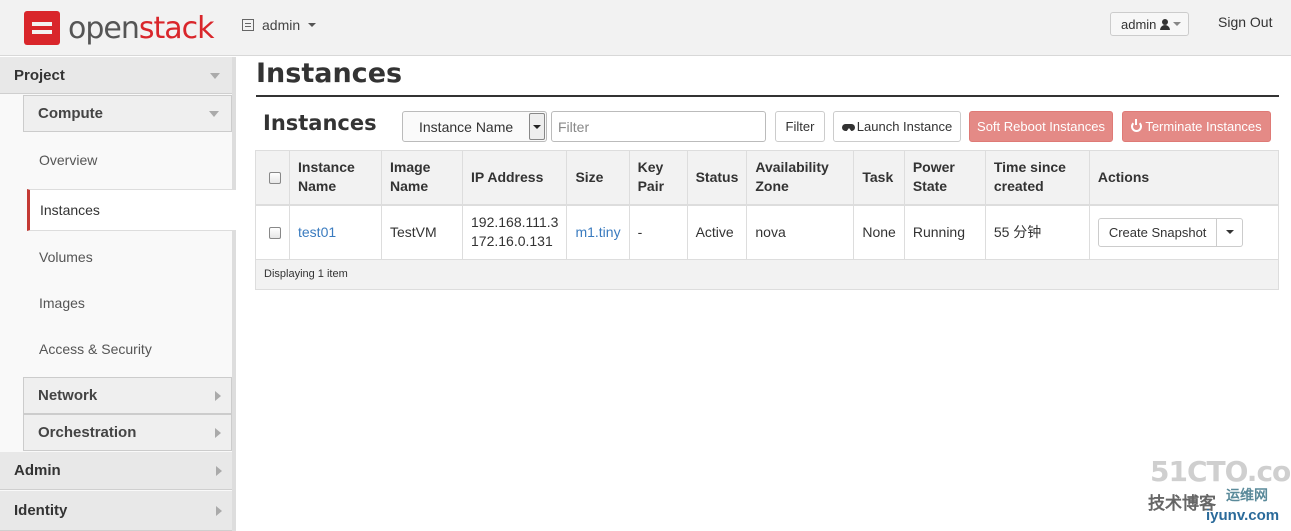  I want to click on soft-reboot-button: Soft Reboot Instances, so click(1041, 126).